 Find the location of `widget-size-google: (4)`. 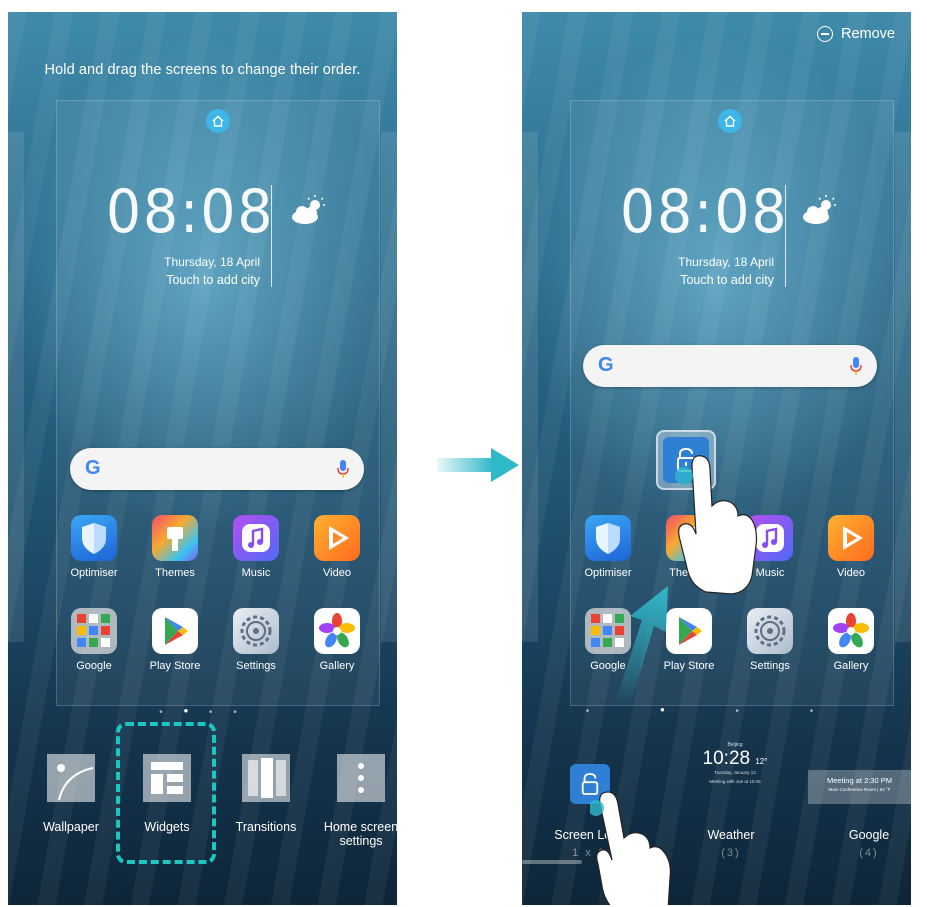

widget-size-google: (4) is located at coordinates (869, 853).